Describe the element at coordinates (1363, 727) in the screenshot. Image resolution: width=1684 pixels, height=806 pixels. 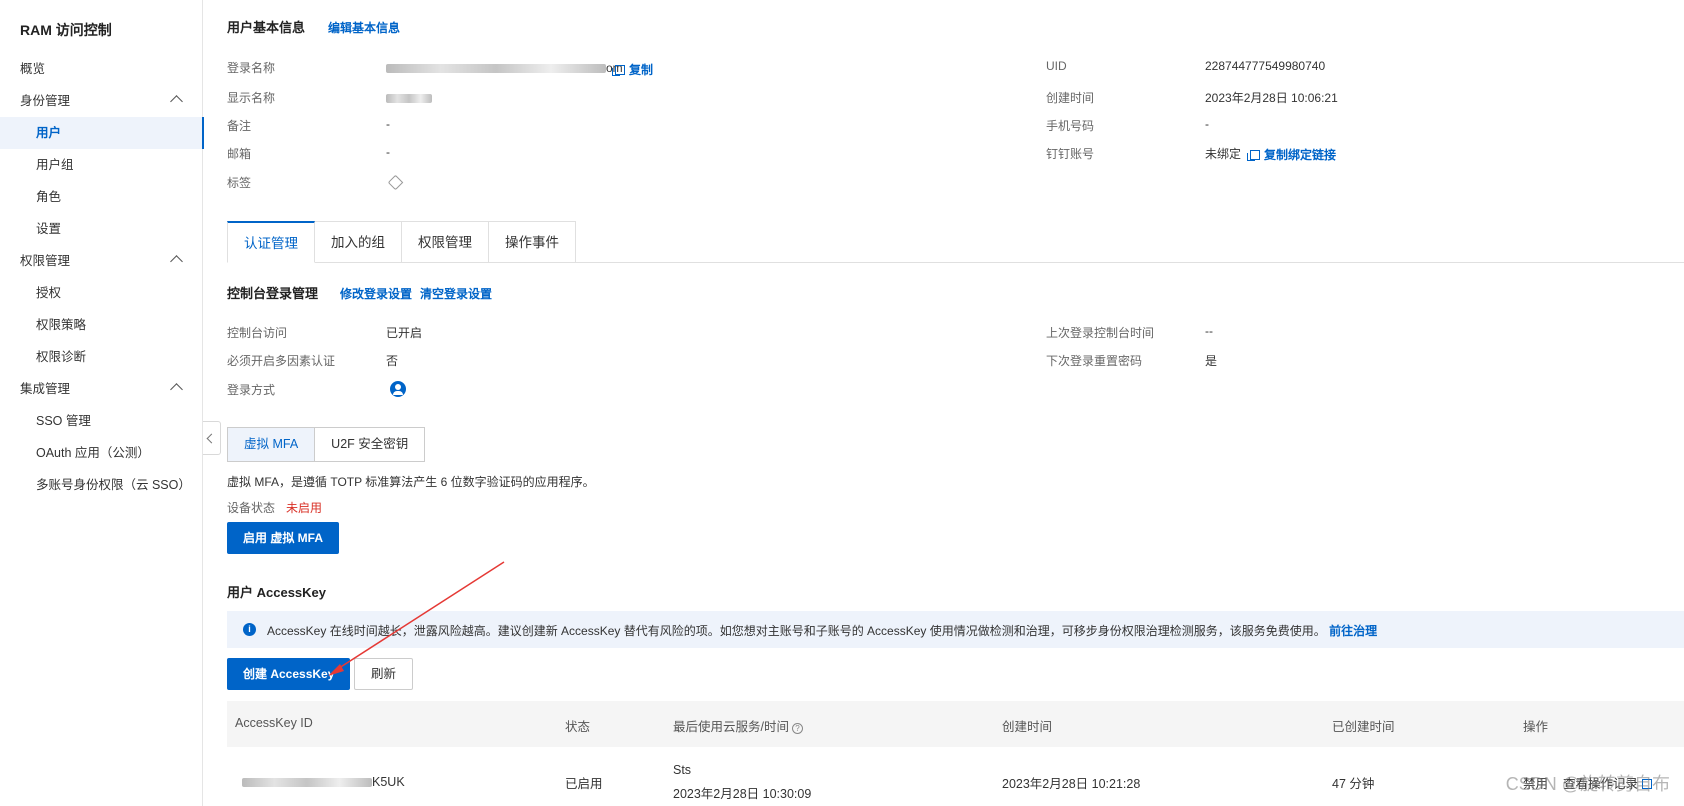
I see `col-age: 已创建时间` at that location.